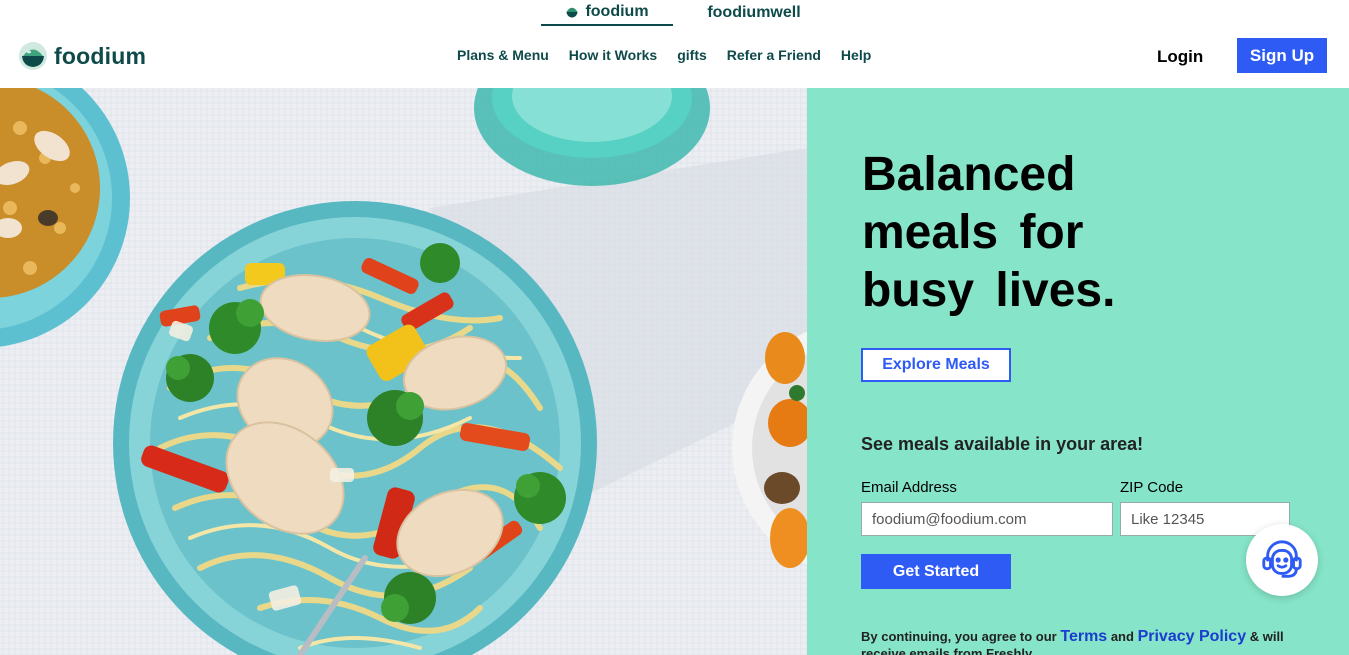  What do you see at coordinates (503, 55) in the screenshot?
I see `nav-plans-menu: Plans & Menu` at bounding box center [503, 55].